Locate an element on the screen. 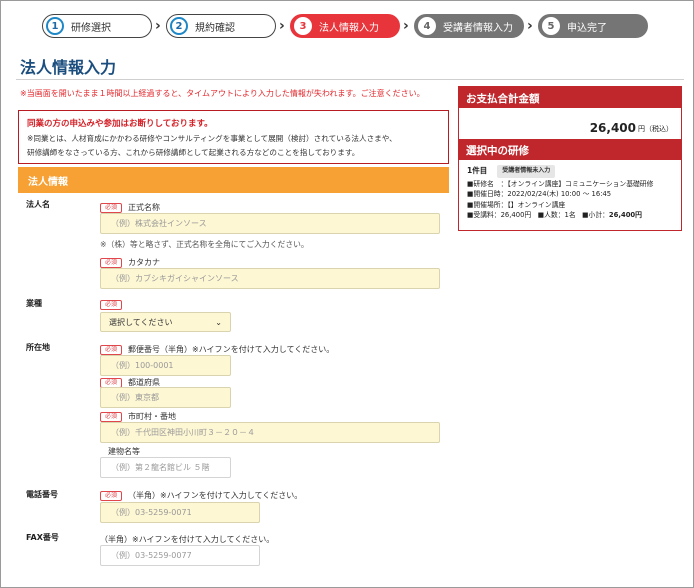 The width and height of the screenshot is (694, 588). building-label-row: 建物名等 is located at coordinates (124, 451).